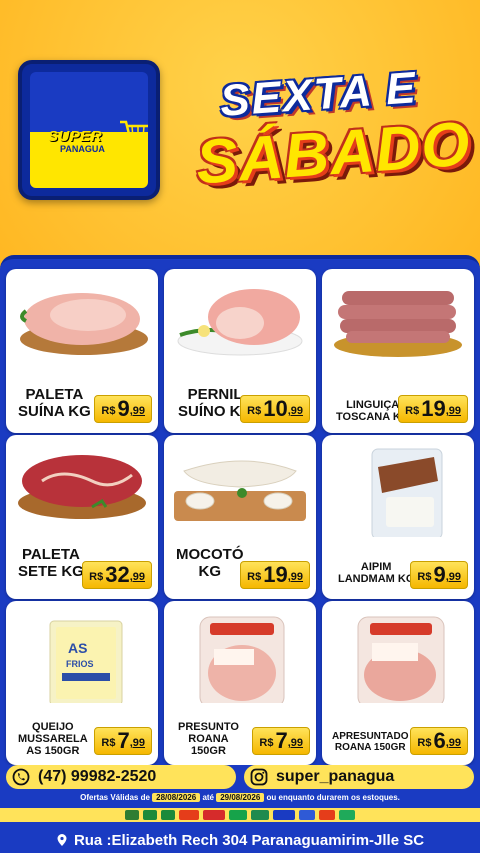  What do you see at coordinates (208, 739) in the screenshot?
I see `product-name-line: ROANA` at bounding box center [208, 739].